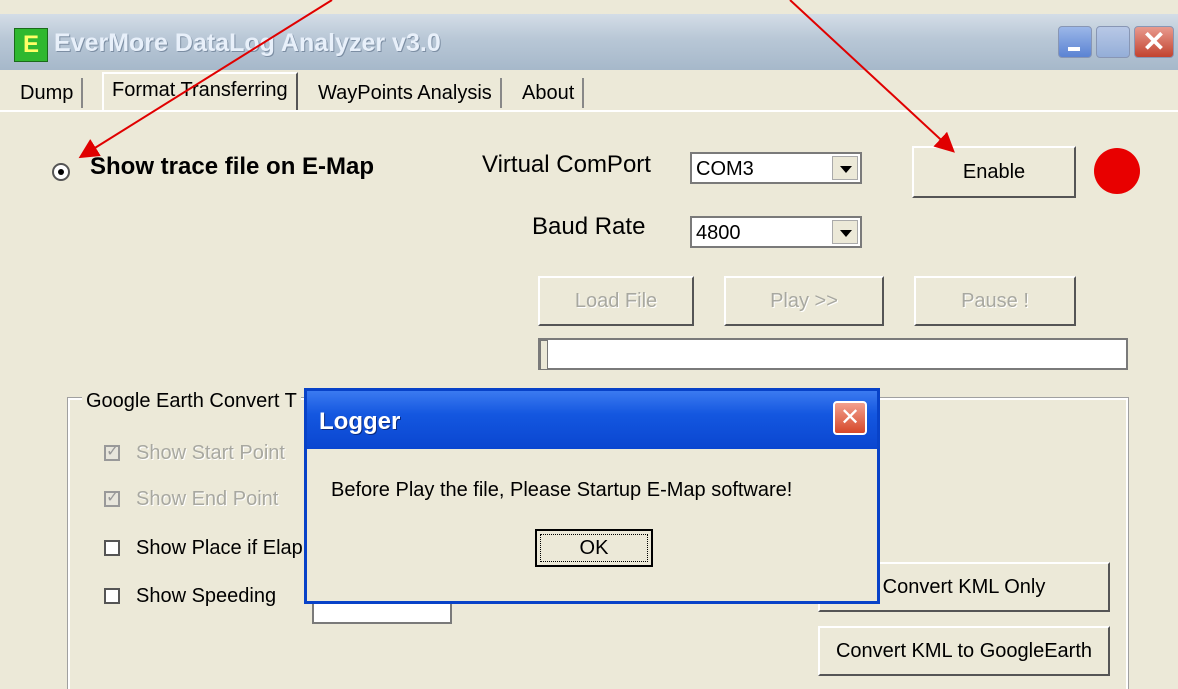  I want to click on window-title: EverMore DataLog Analyzer v3.0, so click(247, 43).